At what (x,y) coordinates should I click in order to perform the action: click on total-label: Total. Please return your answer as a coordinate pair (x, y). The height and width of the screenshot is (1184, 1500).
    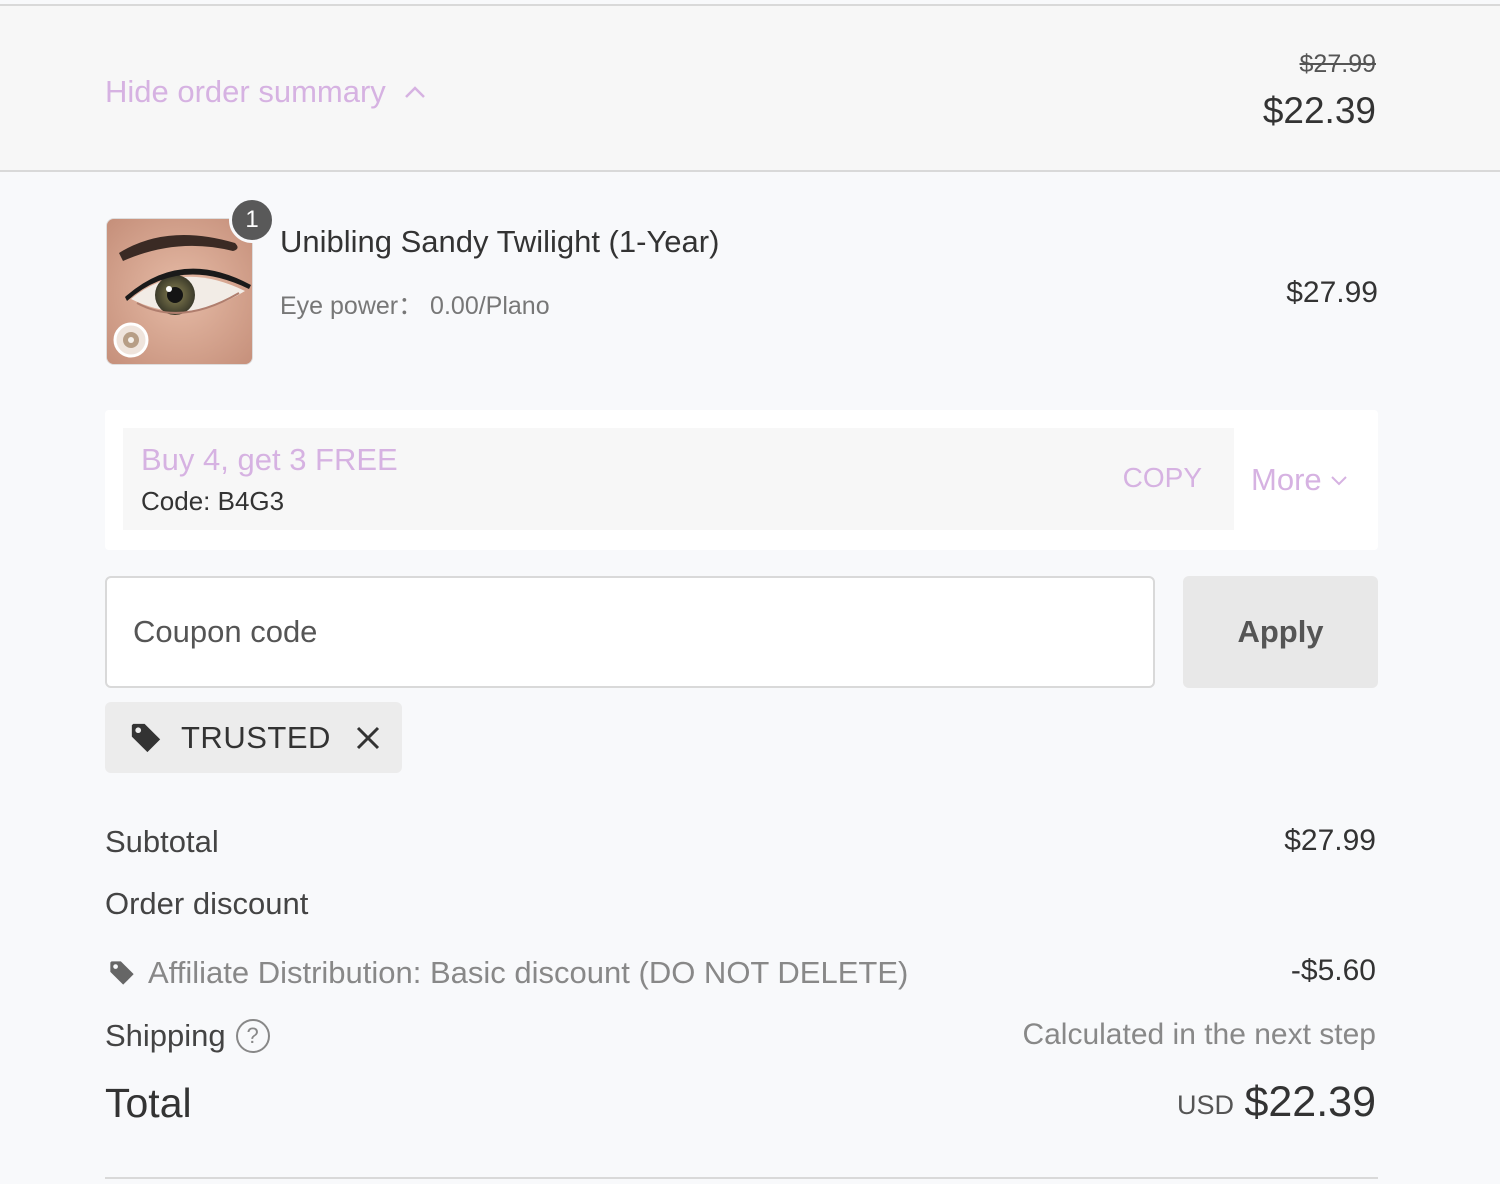
    Looking at the image, I should click on (148, 1103).